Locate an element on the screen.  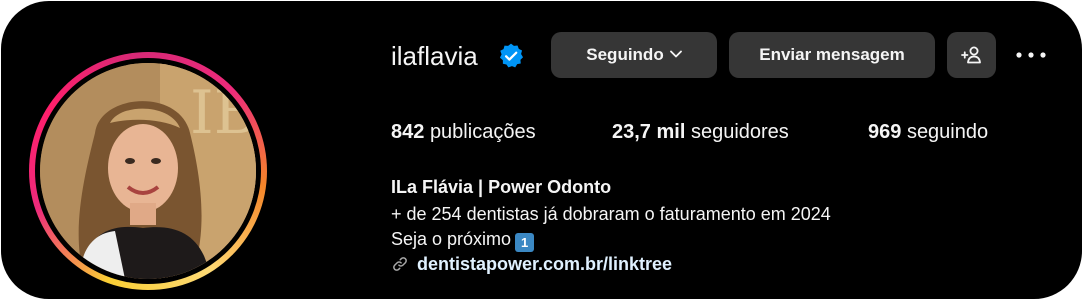
posts-label: publicações is located at coordinates (482, 132).